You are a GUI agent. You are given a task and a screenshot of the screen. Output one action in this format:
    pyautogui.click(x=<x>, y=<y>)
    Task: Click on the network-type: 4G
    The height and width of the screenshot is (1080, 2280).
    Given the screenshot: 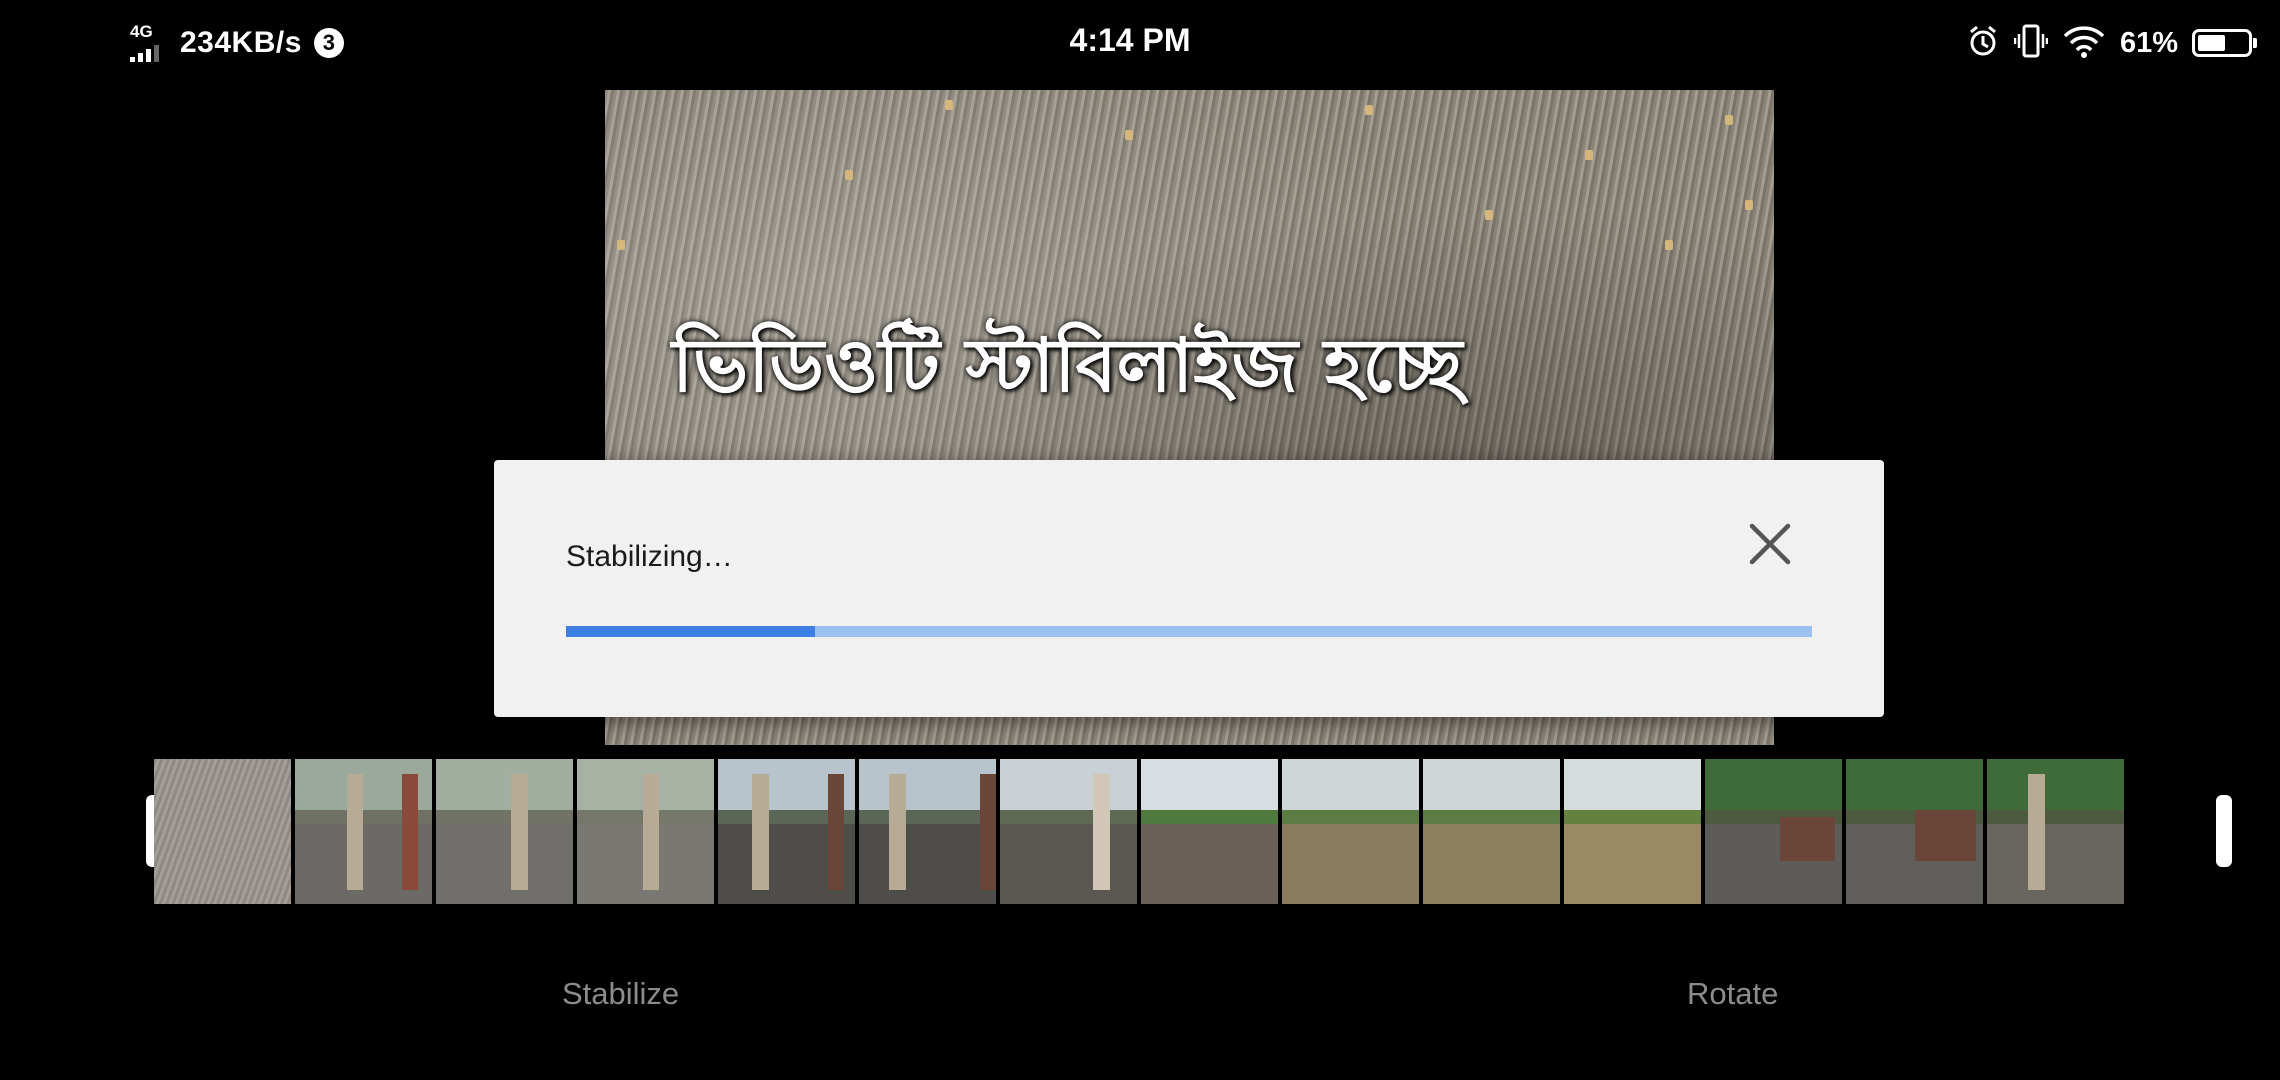 What is the action you would take?
    pyautogui.click(x=141, y=31)
    